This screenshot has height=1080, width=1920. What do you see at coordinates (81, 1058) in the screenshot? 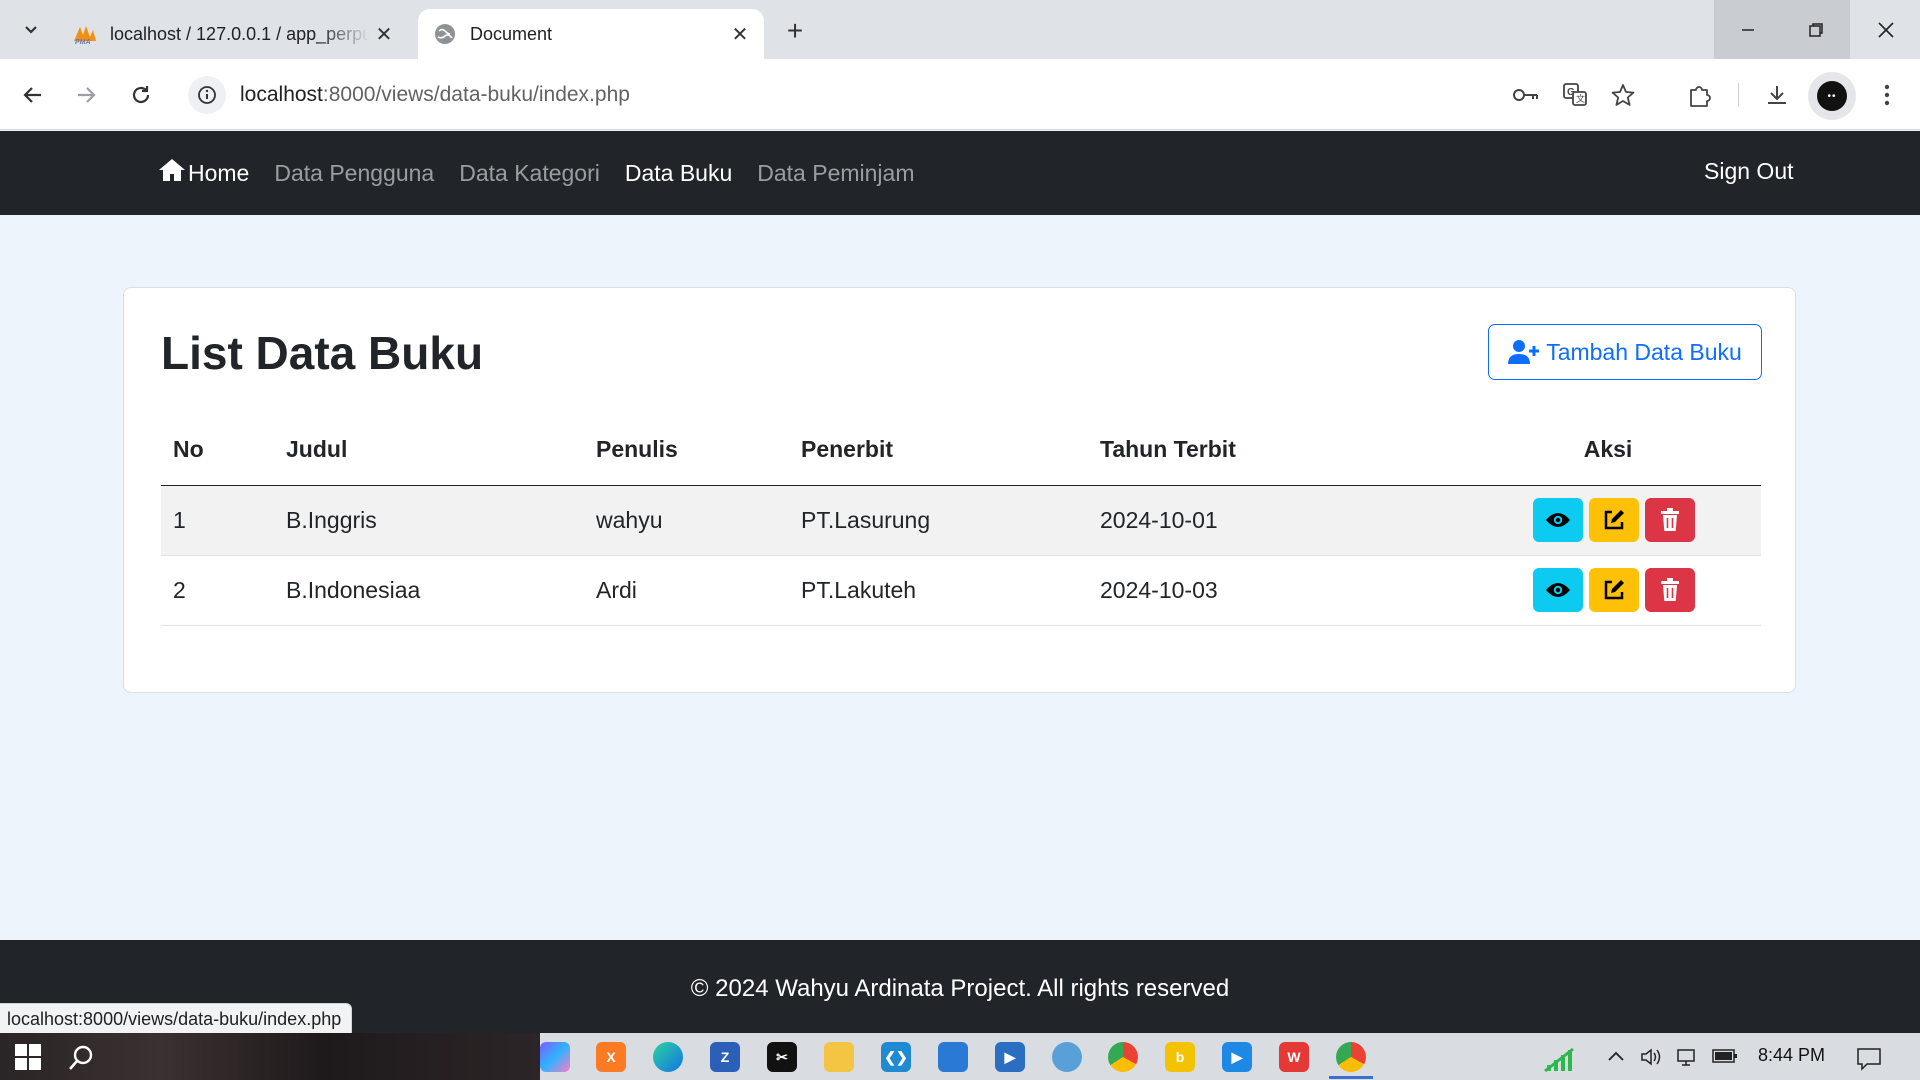
I see `search-icon` at bounding box center [81, 1058].